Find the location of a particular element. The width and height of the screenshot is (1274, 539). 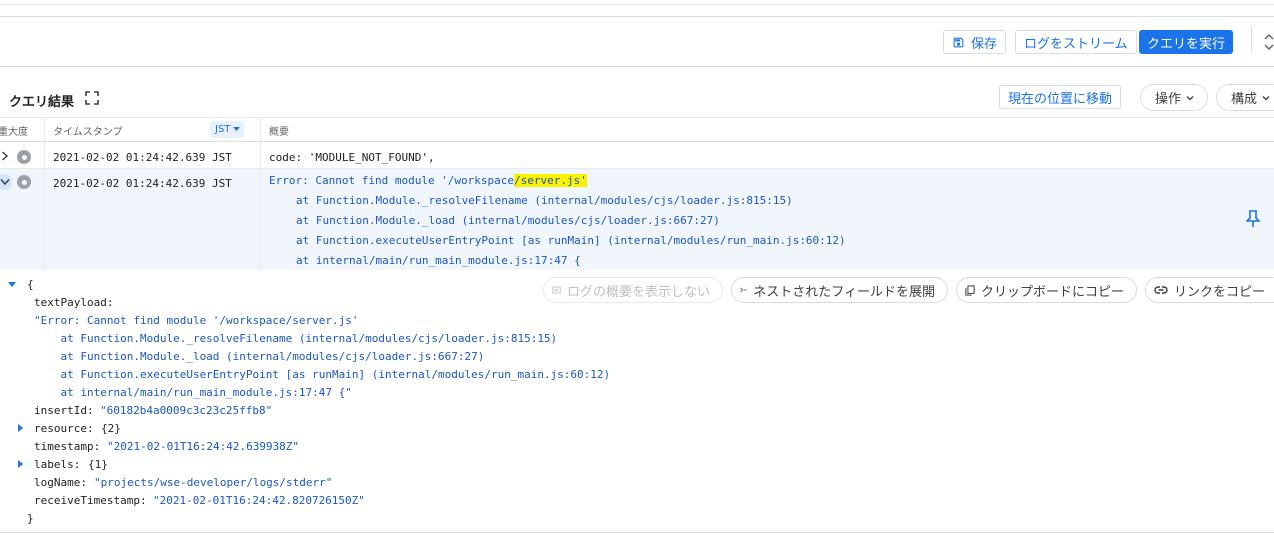

jump-to-now-label: 現在の位置に移動 is located at coordinates (1060, 99).